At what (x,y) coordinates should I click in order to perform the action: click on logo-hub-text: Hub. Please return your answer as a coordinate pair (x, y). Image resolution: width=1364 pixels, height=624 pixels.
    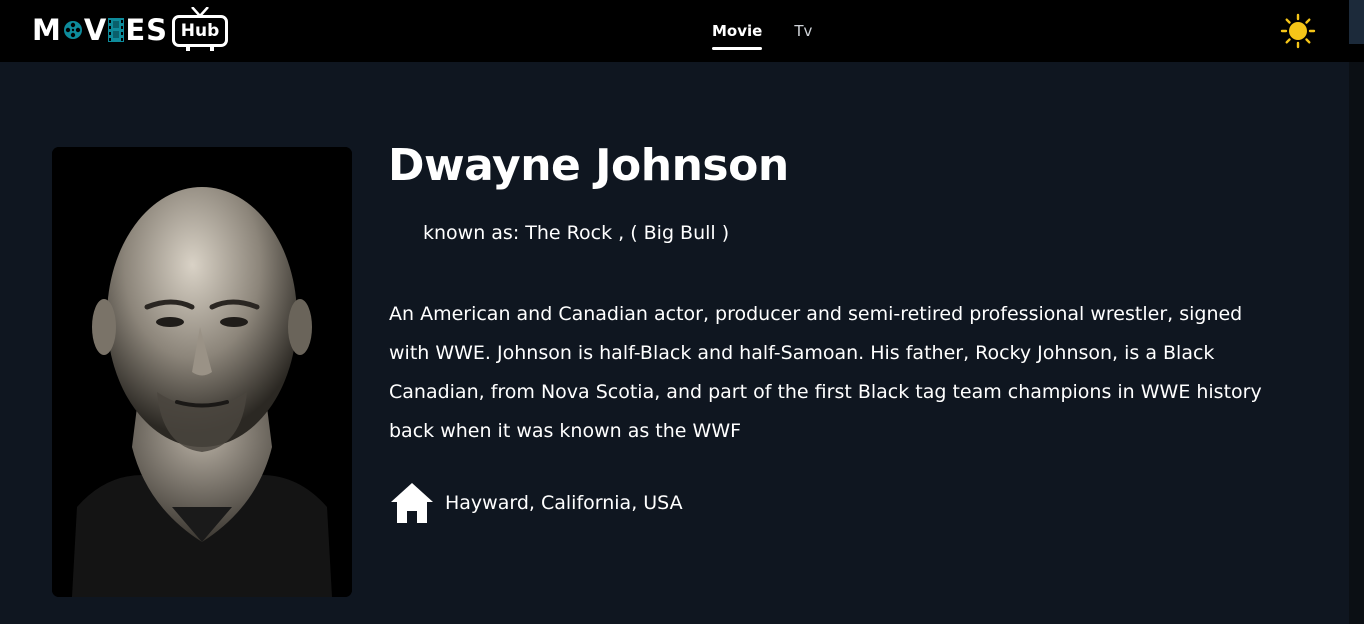
    Looking at the image, I should click on (200, 31).